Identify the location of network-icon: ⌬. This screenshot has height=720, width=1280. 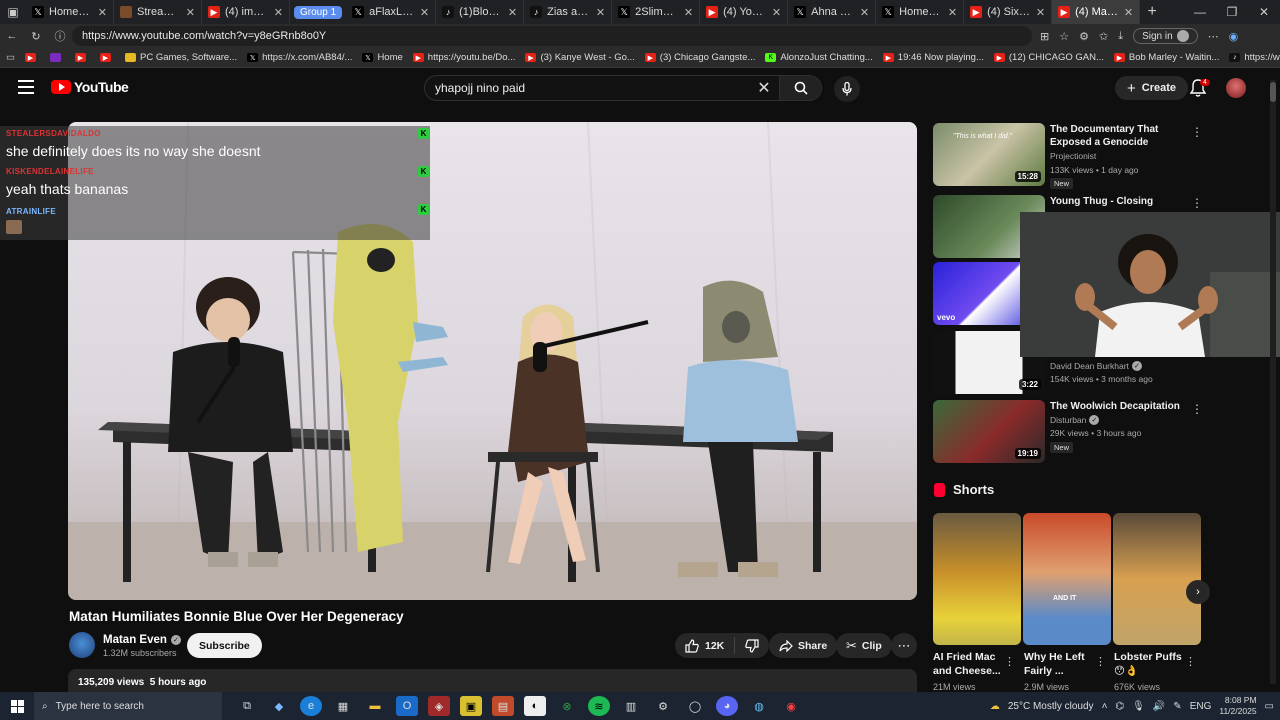
(1119, 706).